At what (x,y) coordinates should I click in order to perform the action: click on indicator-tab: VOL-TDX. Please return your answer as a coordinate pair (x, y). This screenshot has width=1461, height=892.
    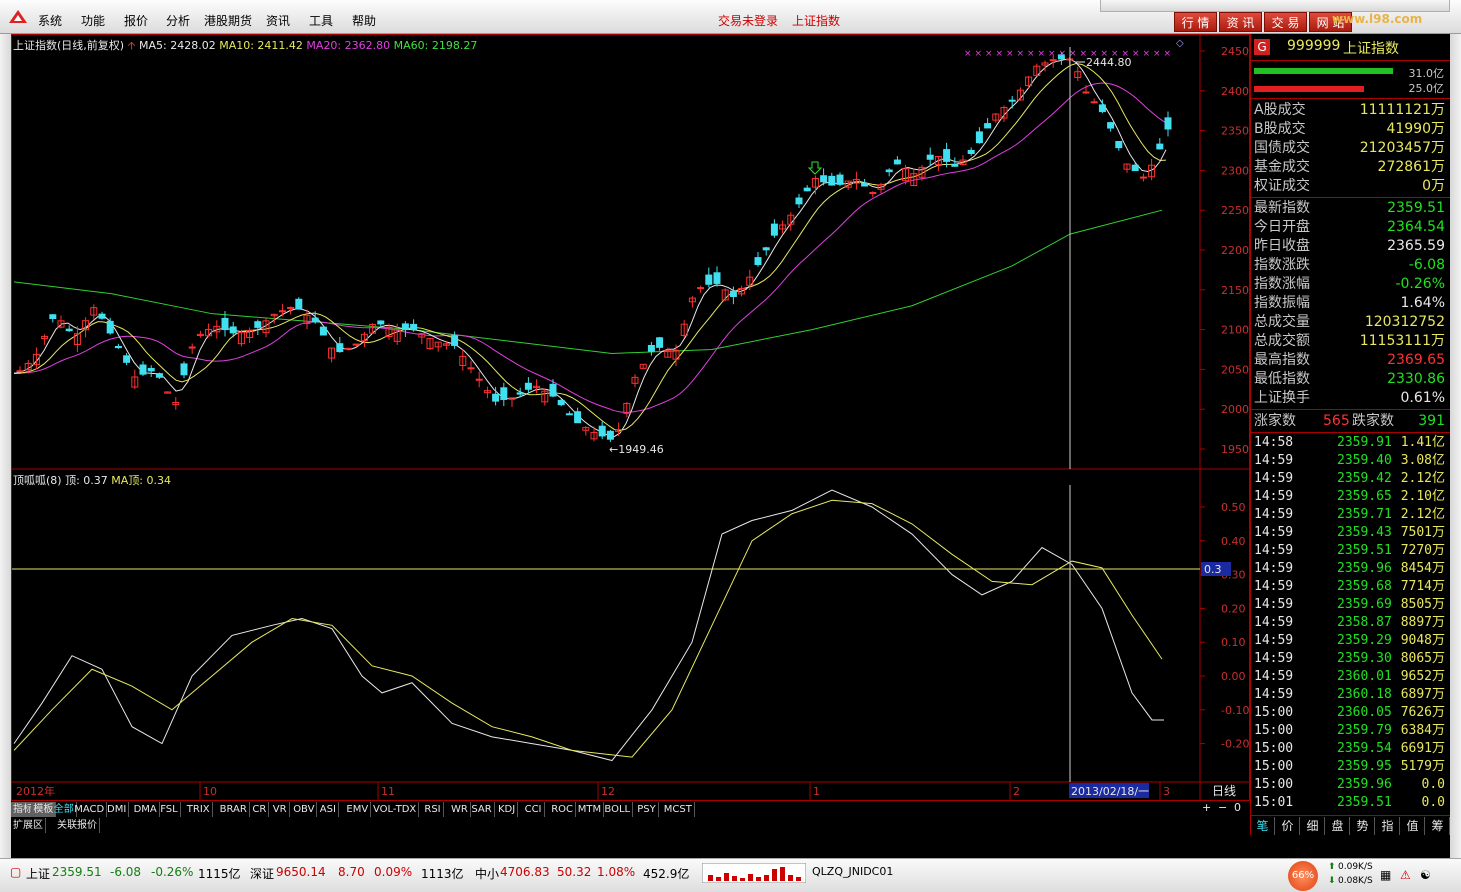
    Looking at the image, I should click on (395, 809).